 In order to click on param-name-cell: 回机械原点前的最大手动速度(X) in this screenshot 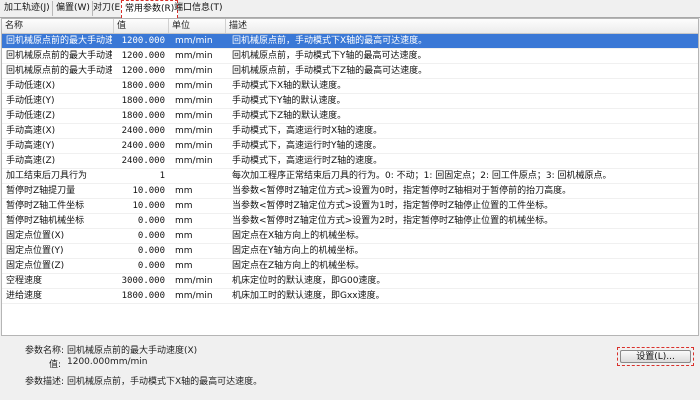, I will do `click(59, 41)`.